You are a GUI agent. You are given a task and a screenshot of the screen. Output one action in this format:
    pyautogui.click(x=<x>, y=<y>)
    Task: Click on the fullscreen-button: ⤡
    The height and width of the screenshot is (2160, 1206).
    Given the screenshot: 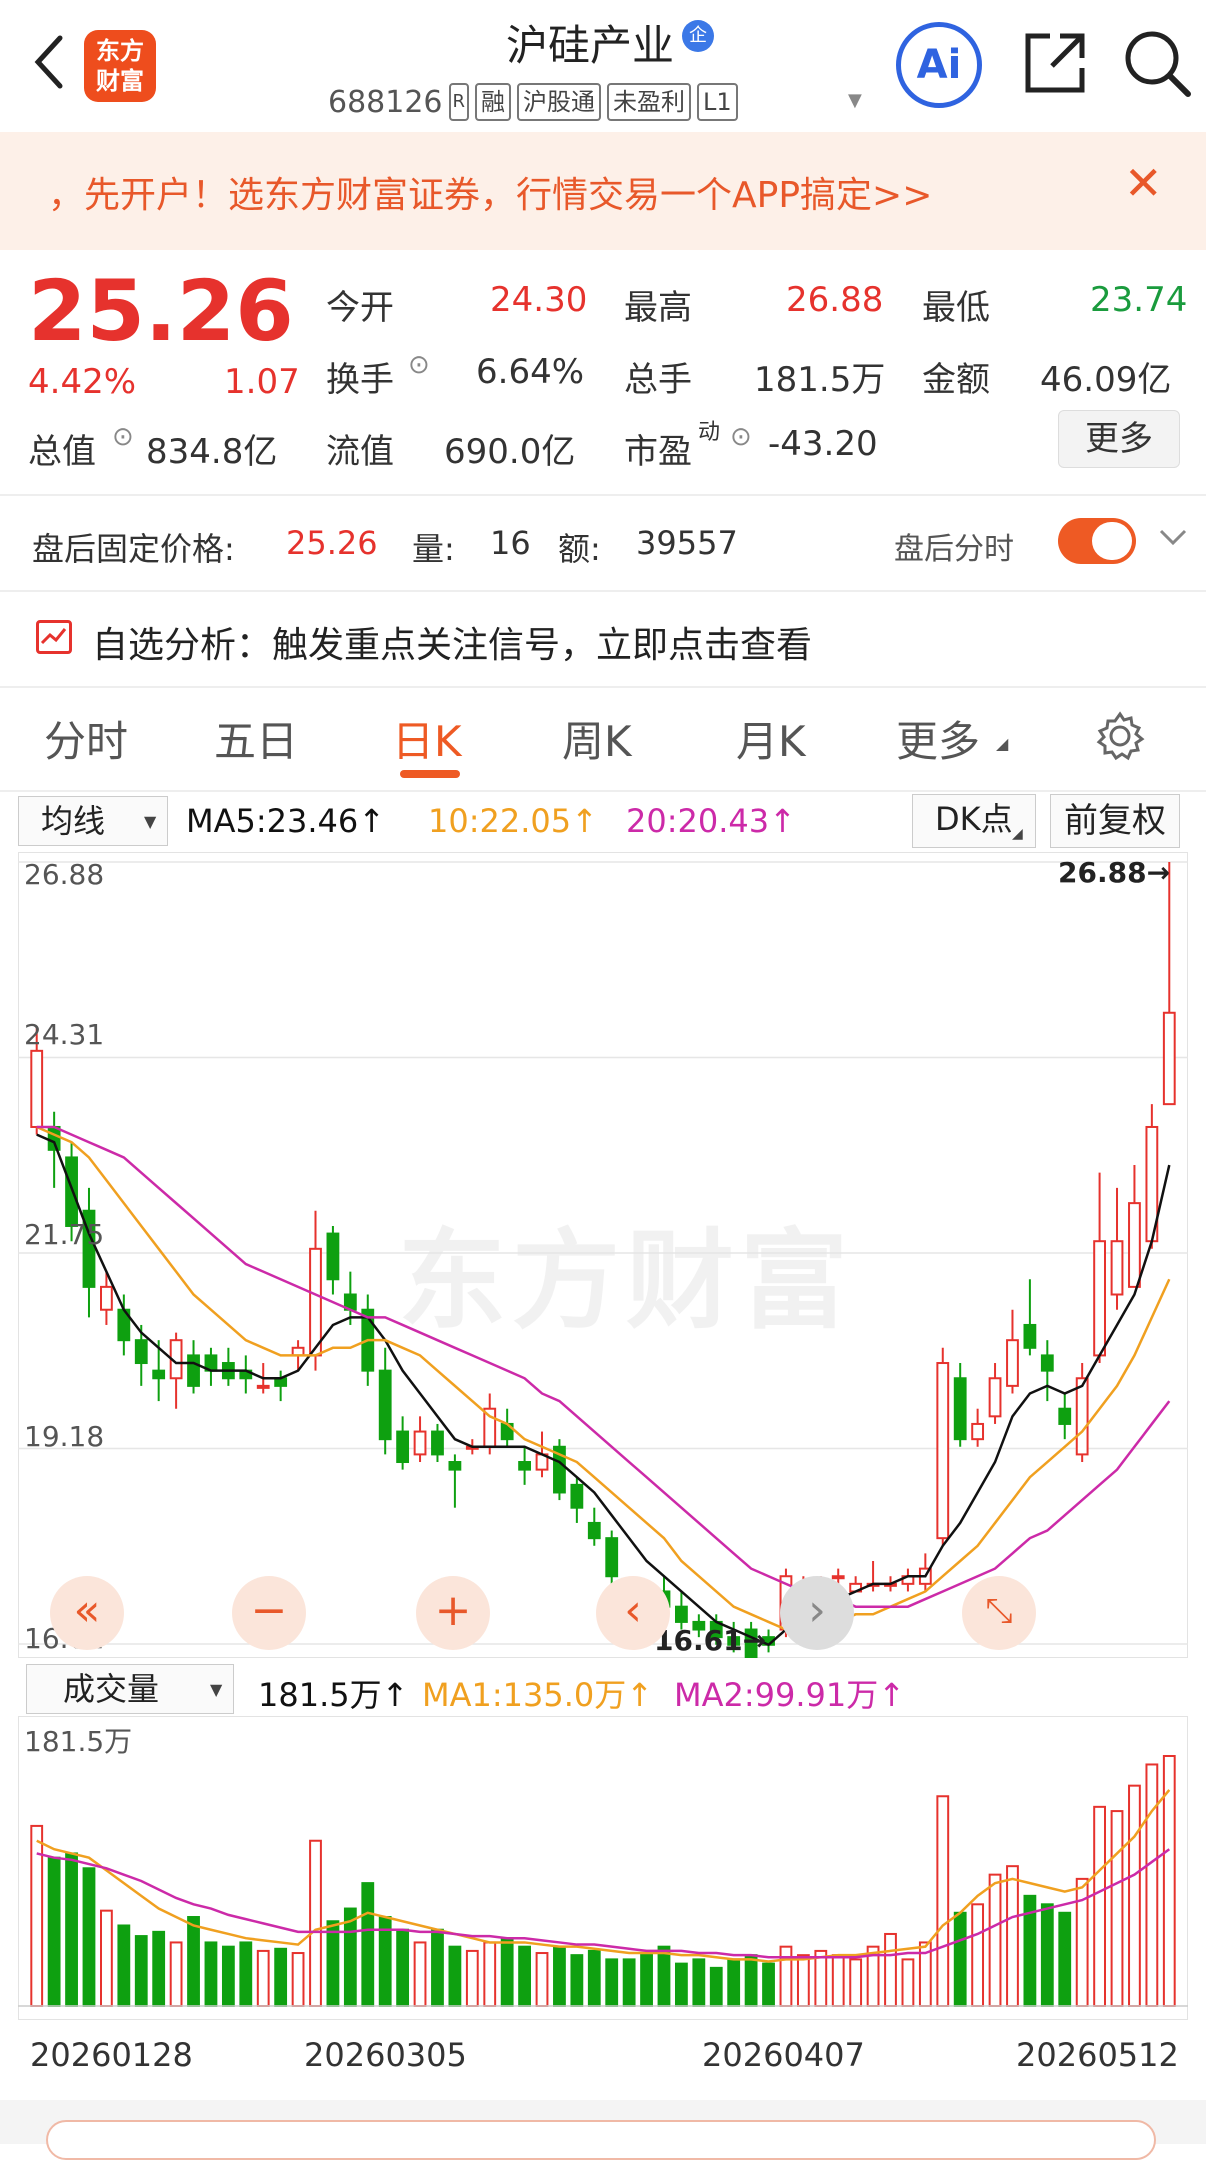 What is the action you would take?
    pyautogui.click(x=999, y=1613)
    